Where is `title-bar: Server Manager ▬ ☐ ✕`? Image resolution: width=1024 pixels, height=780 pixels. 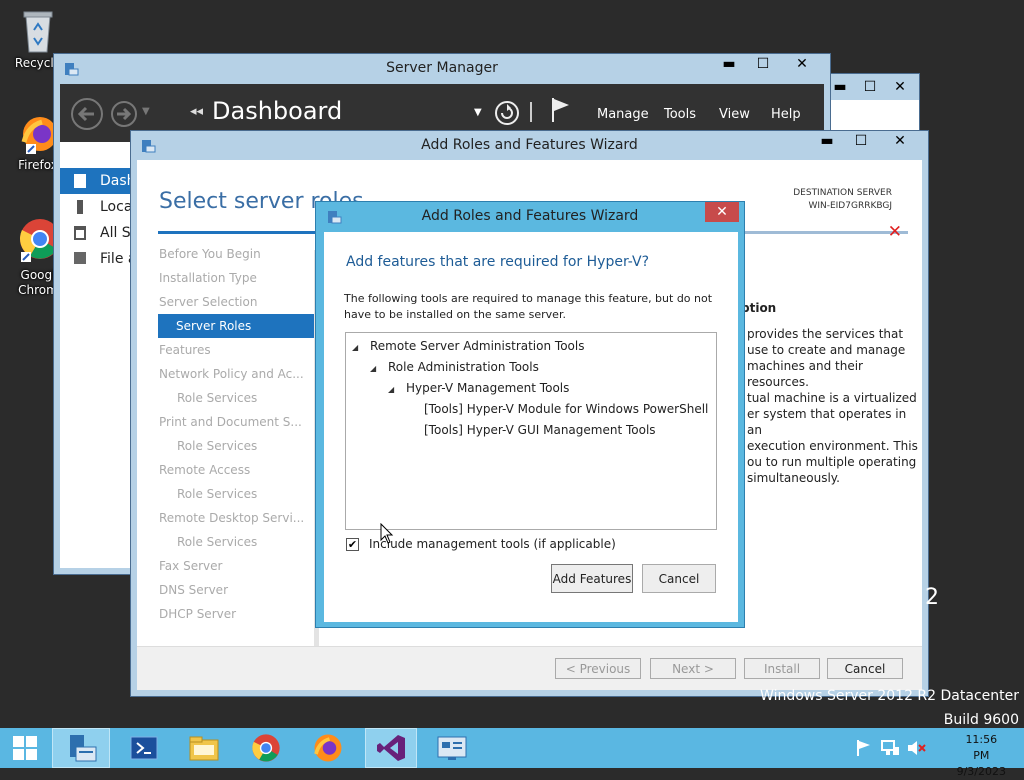
title-bar: Server Manager ▬ ☐ ✕ is located at coordinates (442, 68).